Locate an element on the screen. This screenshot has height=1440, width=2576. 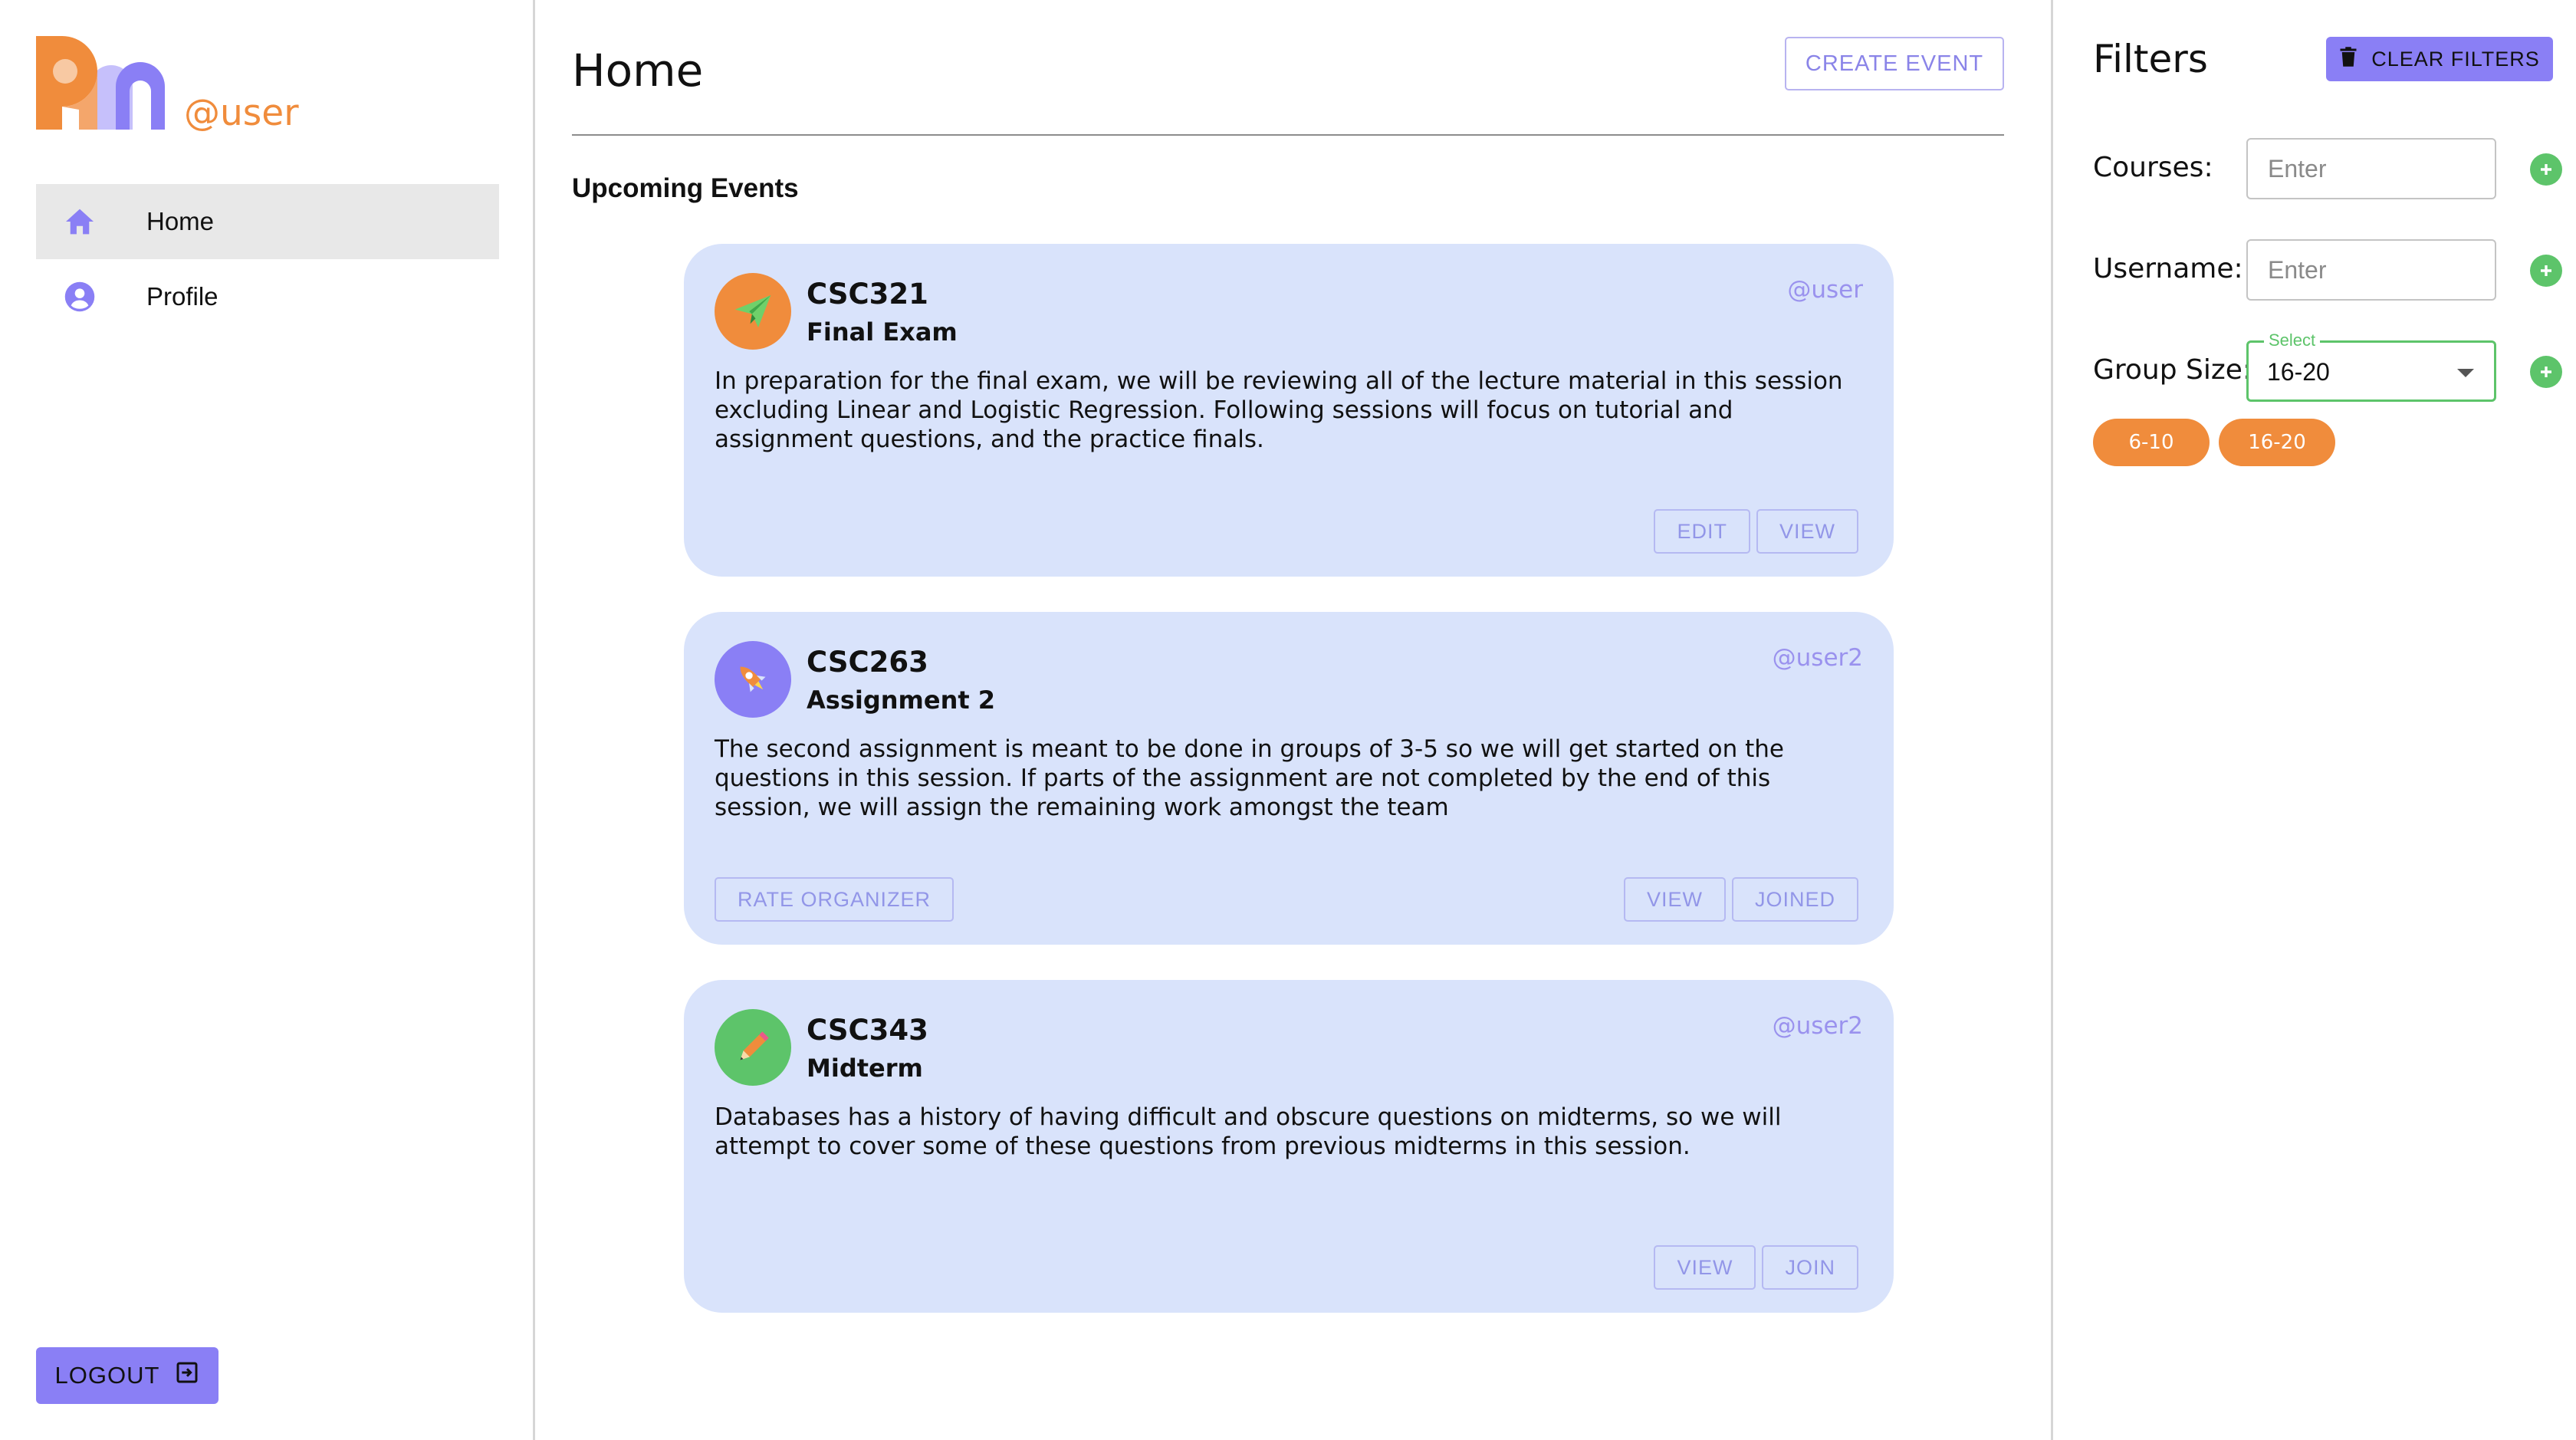
event-title: Assignment 2 is located at coordinates (901, 700).